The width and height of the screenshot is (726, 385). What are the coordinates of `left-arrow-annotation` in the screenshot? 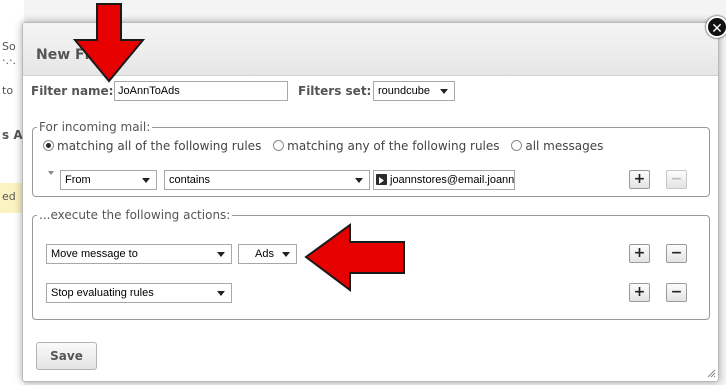 It's located at (354, 257).